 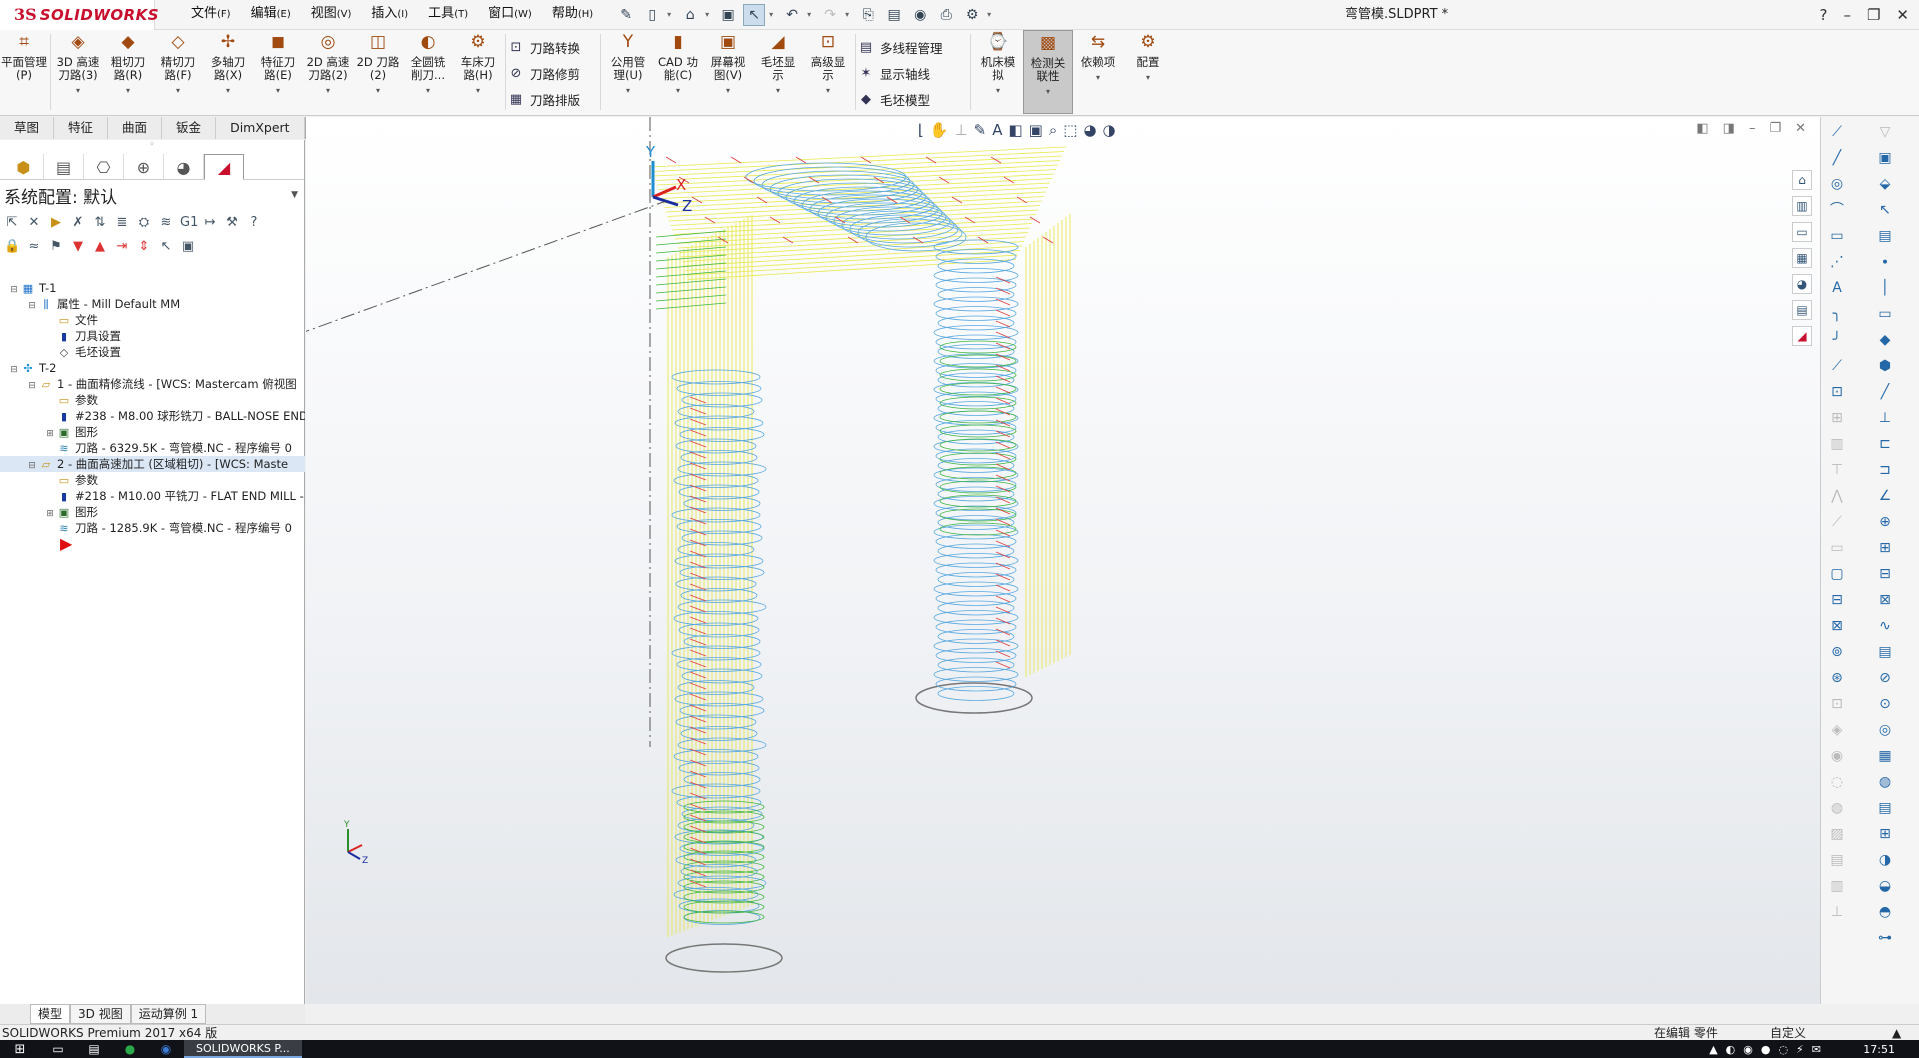 I want to click on feature-tool-icon: ∠, so click(x=1885, y=496).